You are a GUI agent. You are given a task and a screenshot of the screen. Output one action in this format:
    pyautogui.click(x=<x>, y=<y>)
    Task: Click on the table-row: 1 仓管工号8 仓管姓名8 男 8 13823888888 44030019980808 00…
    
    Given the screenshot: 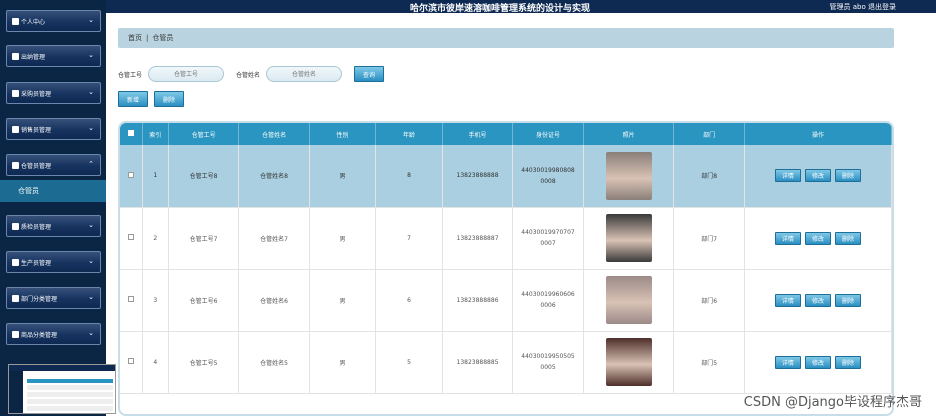 What is the action you would take?
    pyautogui.click(x=506, y=176)
    